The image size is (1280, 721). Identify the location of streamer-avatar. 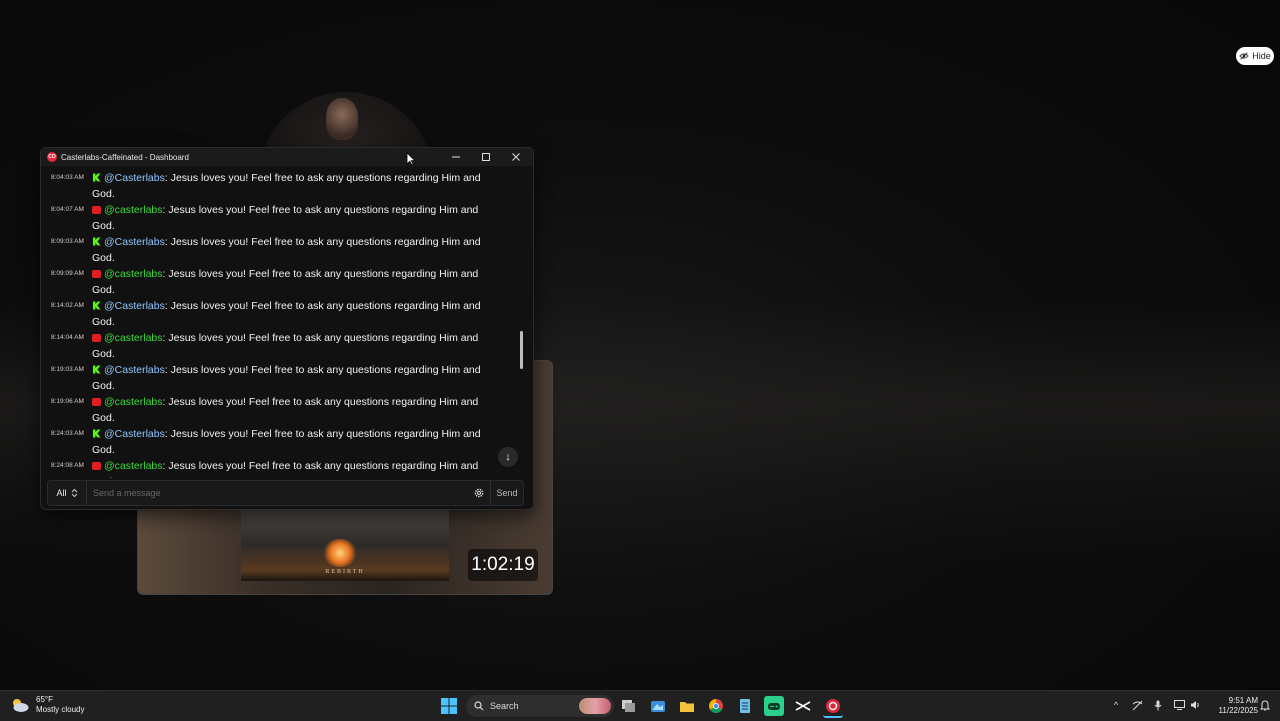
(342, 119).